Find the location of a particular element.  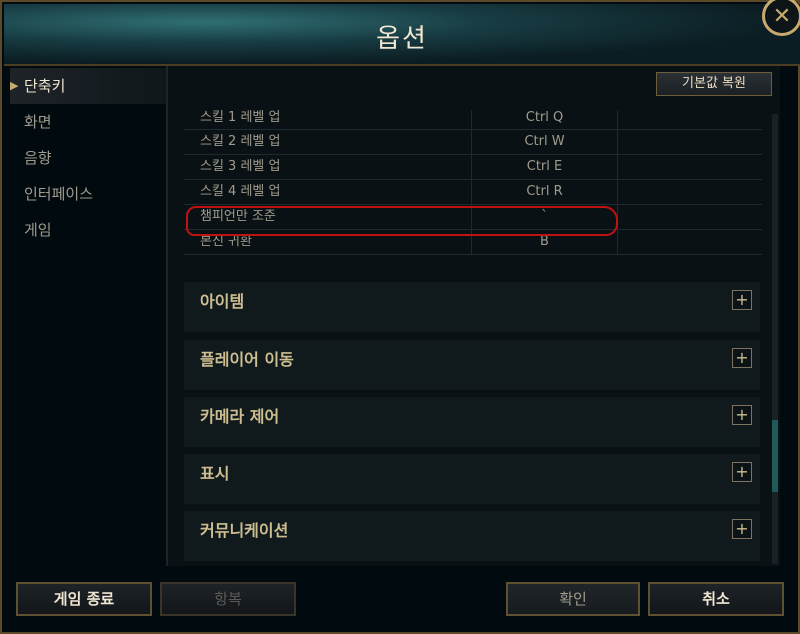

sidebar-item-sound: 음향 is located at coordinates (88, 158).